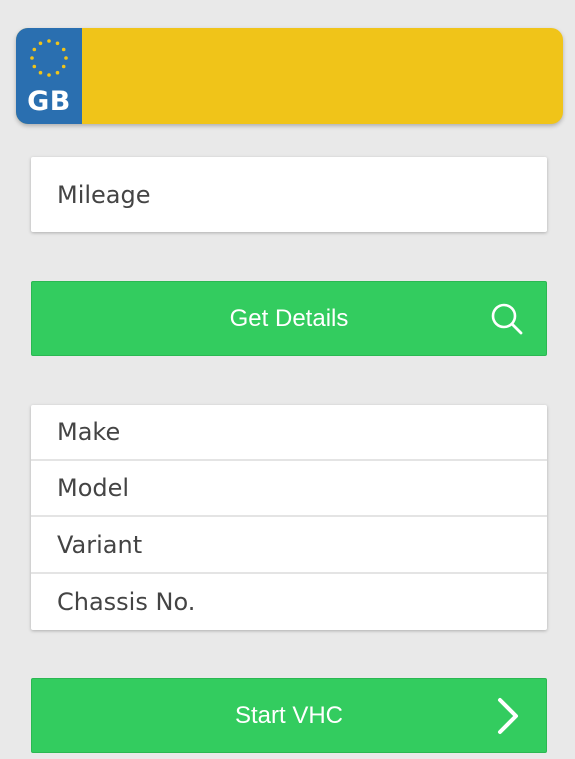 This screenshot has height=759, width=575. Describe the element at coordinates (289, 546) in the screenshot. I see `info-row-variant: Variant` at that location.